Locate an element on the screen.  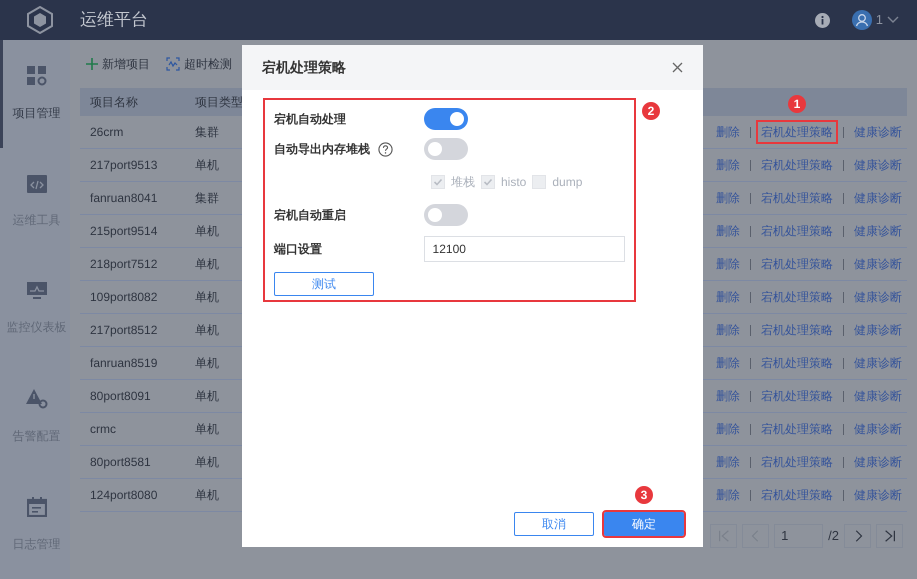
table-cell-text: 217port9513 is located at coordinates (123, 165).